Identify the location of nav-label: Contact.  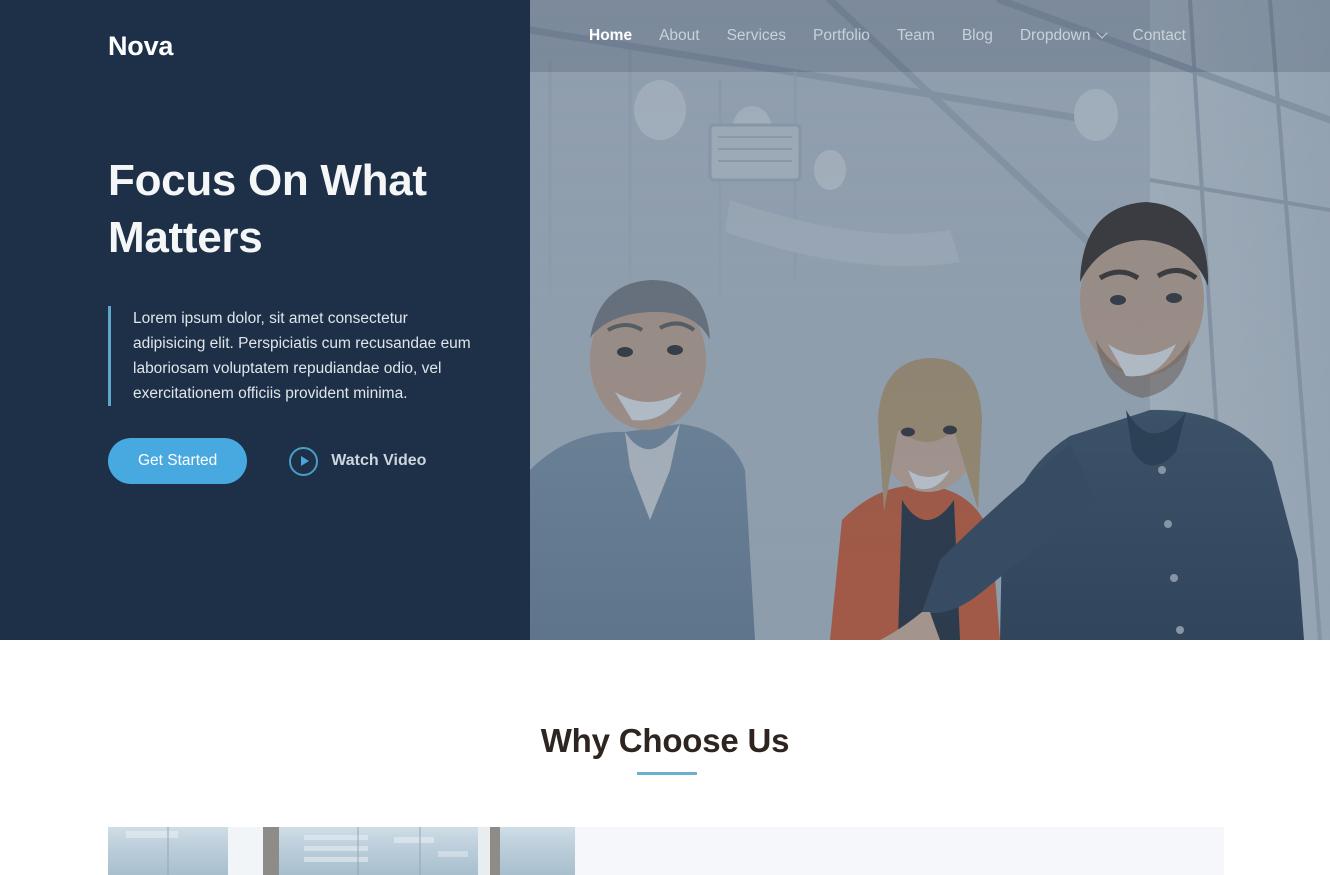
(1159, 35).